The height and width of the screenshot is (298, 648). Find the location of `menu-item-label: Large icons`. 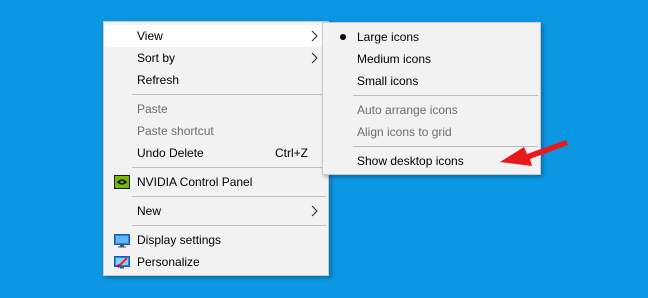

menu-item-label: Large icons is located at coordinates (388, 37).